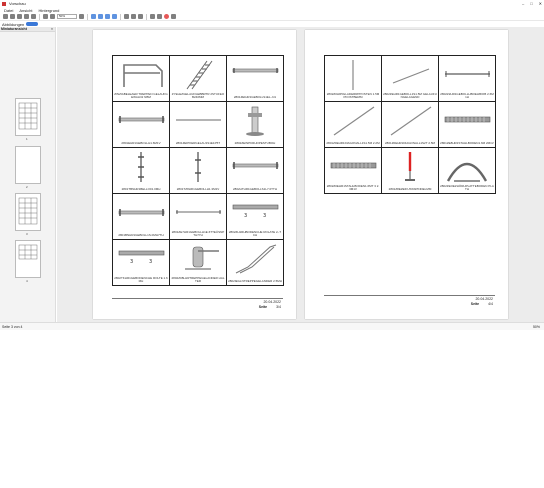 The width and height of the screenshot is (544, 488). I want to click on copy-icon, so click(26, 16).